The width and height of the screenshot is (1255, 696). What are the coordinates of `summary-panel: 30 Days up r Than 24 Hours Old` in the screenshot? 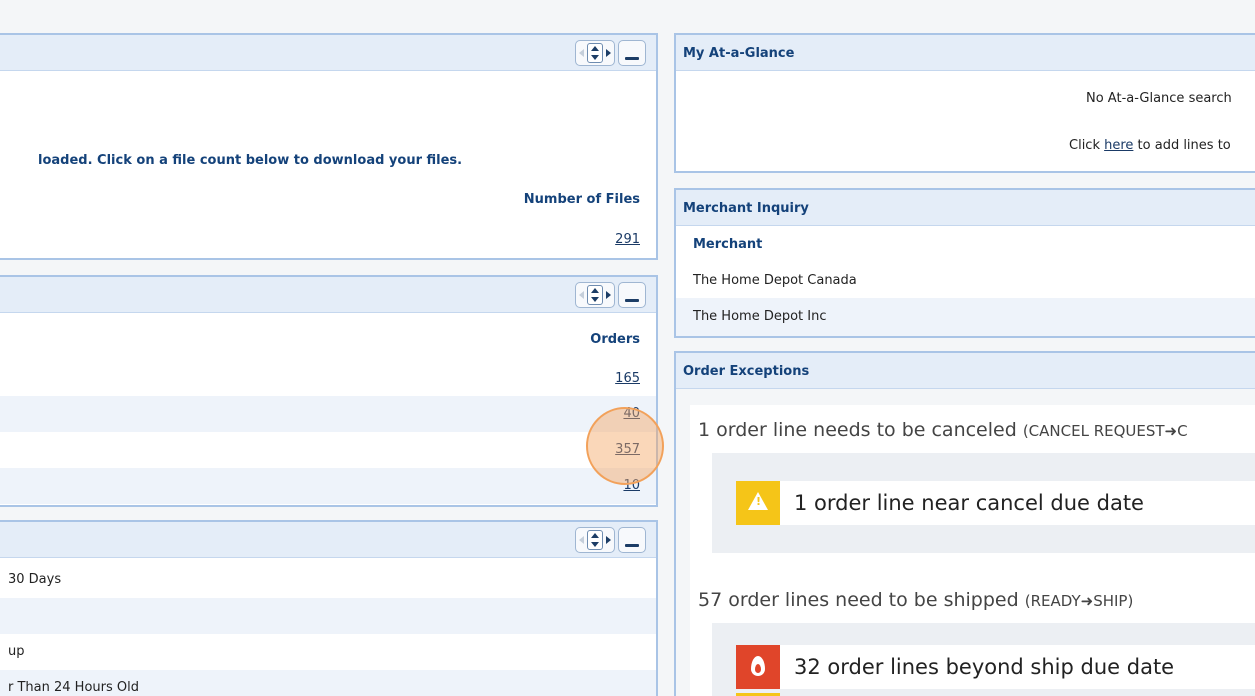 It's located at (329, 608).